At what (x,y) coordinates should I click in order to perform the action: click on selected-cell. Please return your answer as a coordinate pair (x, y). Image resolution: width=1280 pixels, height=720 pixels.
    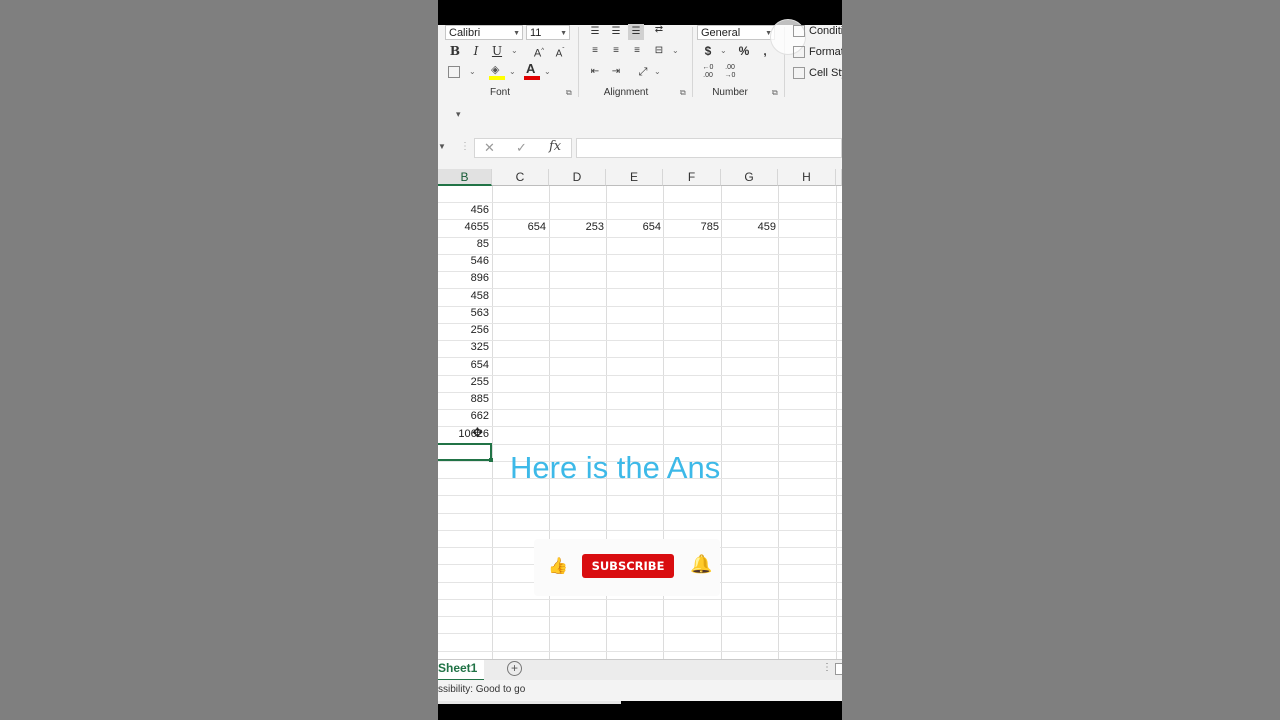
    Looking at the image, I should click on (465, 452).